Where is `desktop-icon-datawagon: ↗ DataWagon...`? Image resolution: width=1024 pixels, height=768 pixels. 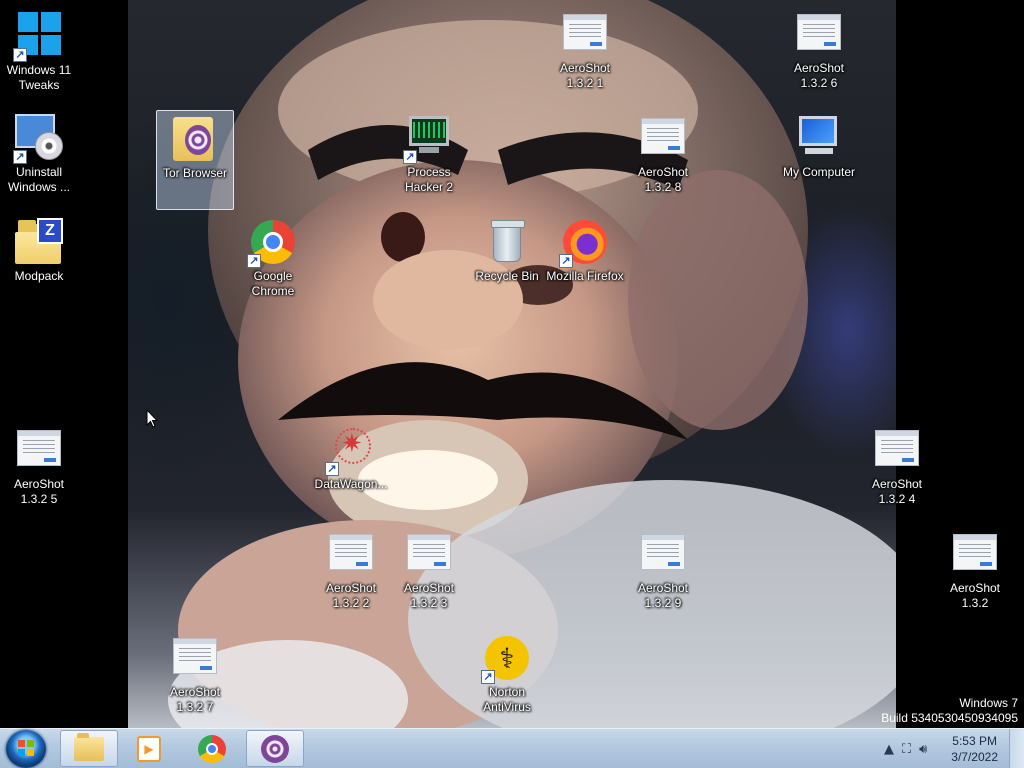
desktop-icon-datawagon: ↗ DataWagon... is located at coordinates (351, 472).